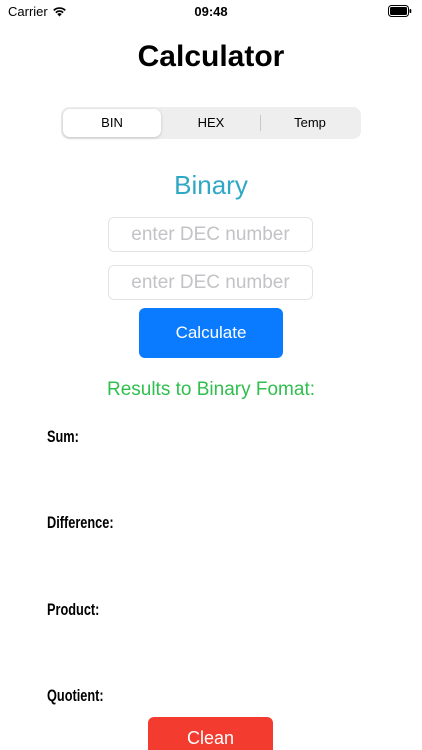  What do you see at coordinates (112, 123) in the screenshot?
I see `segment-bin: BIN` at bounding box center [112, 123].